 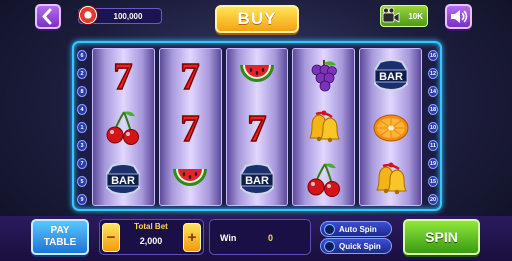 What do you see at coordinates (433, 163) in the screenshot?
I see `payline-badge: 19` at bounding box center [433, 163].